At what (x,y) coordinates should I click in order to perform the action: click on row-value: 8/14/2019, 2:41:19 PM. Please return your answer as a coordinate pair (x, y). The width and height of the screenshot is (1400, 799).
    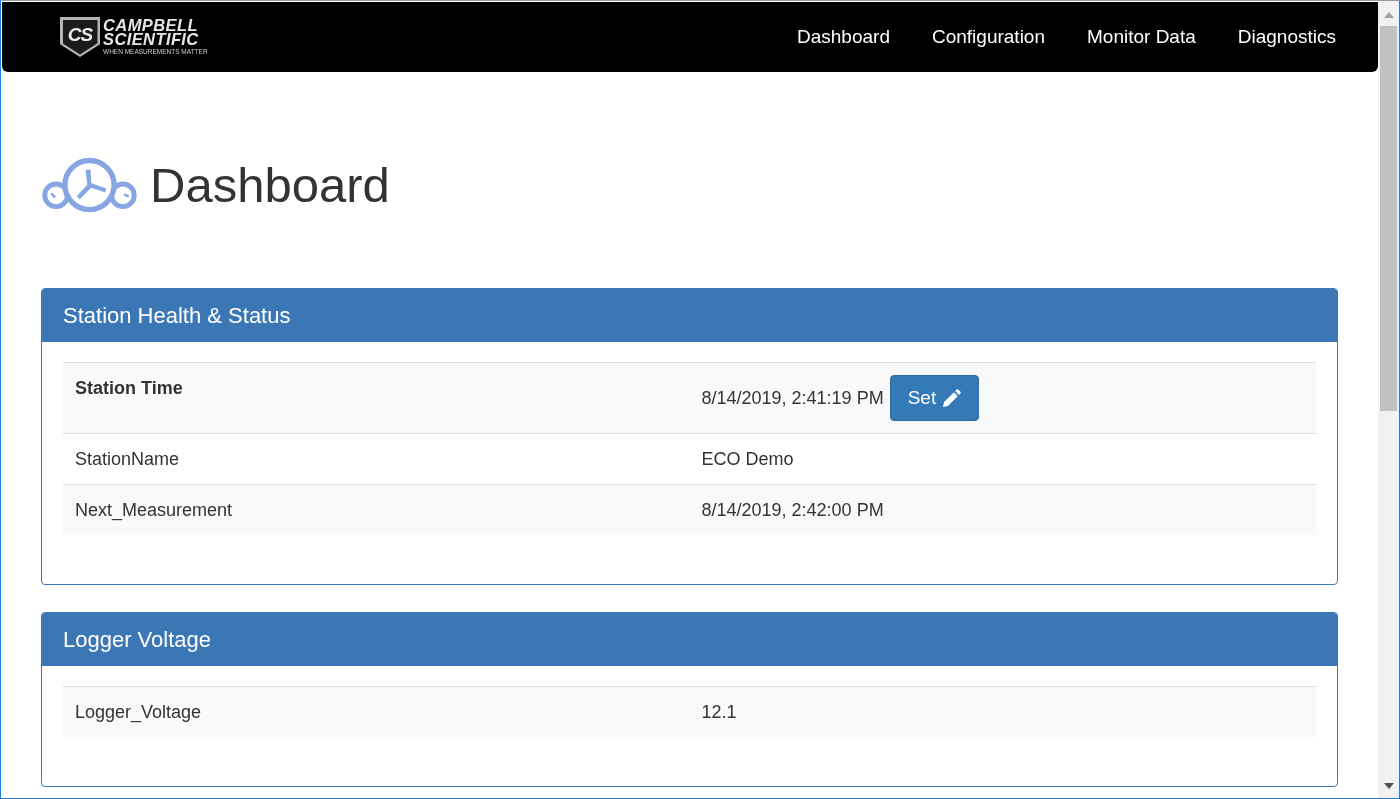
    Looking at the image, I should click on (792, 398).